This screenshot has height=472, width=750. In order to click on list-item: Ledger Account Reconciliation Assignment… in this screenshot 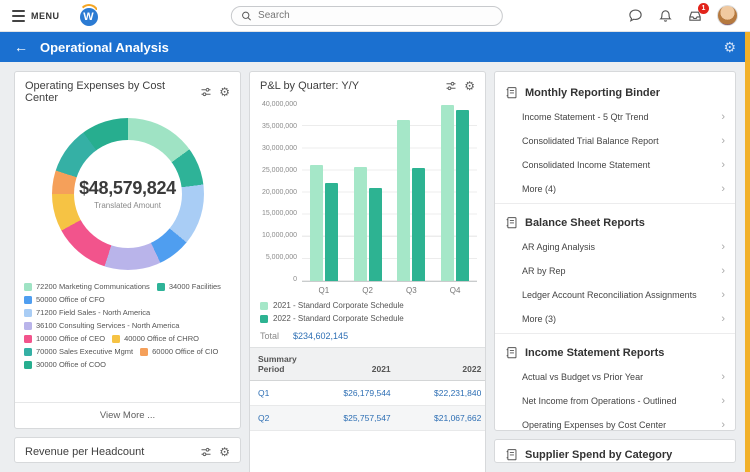, I will do `click(615, 295)`.